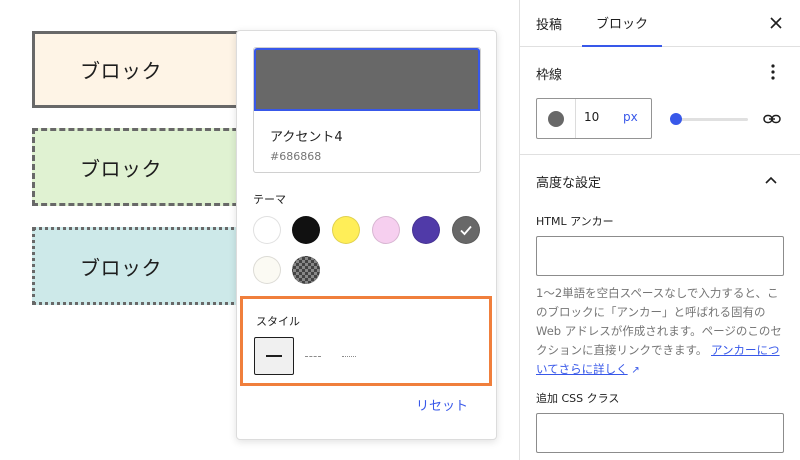  I want to click on border-style-highlight: スタイル, so click(366, 341).